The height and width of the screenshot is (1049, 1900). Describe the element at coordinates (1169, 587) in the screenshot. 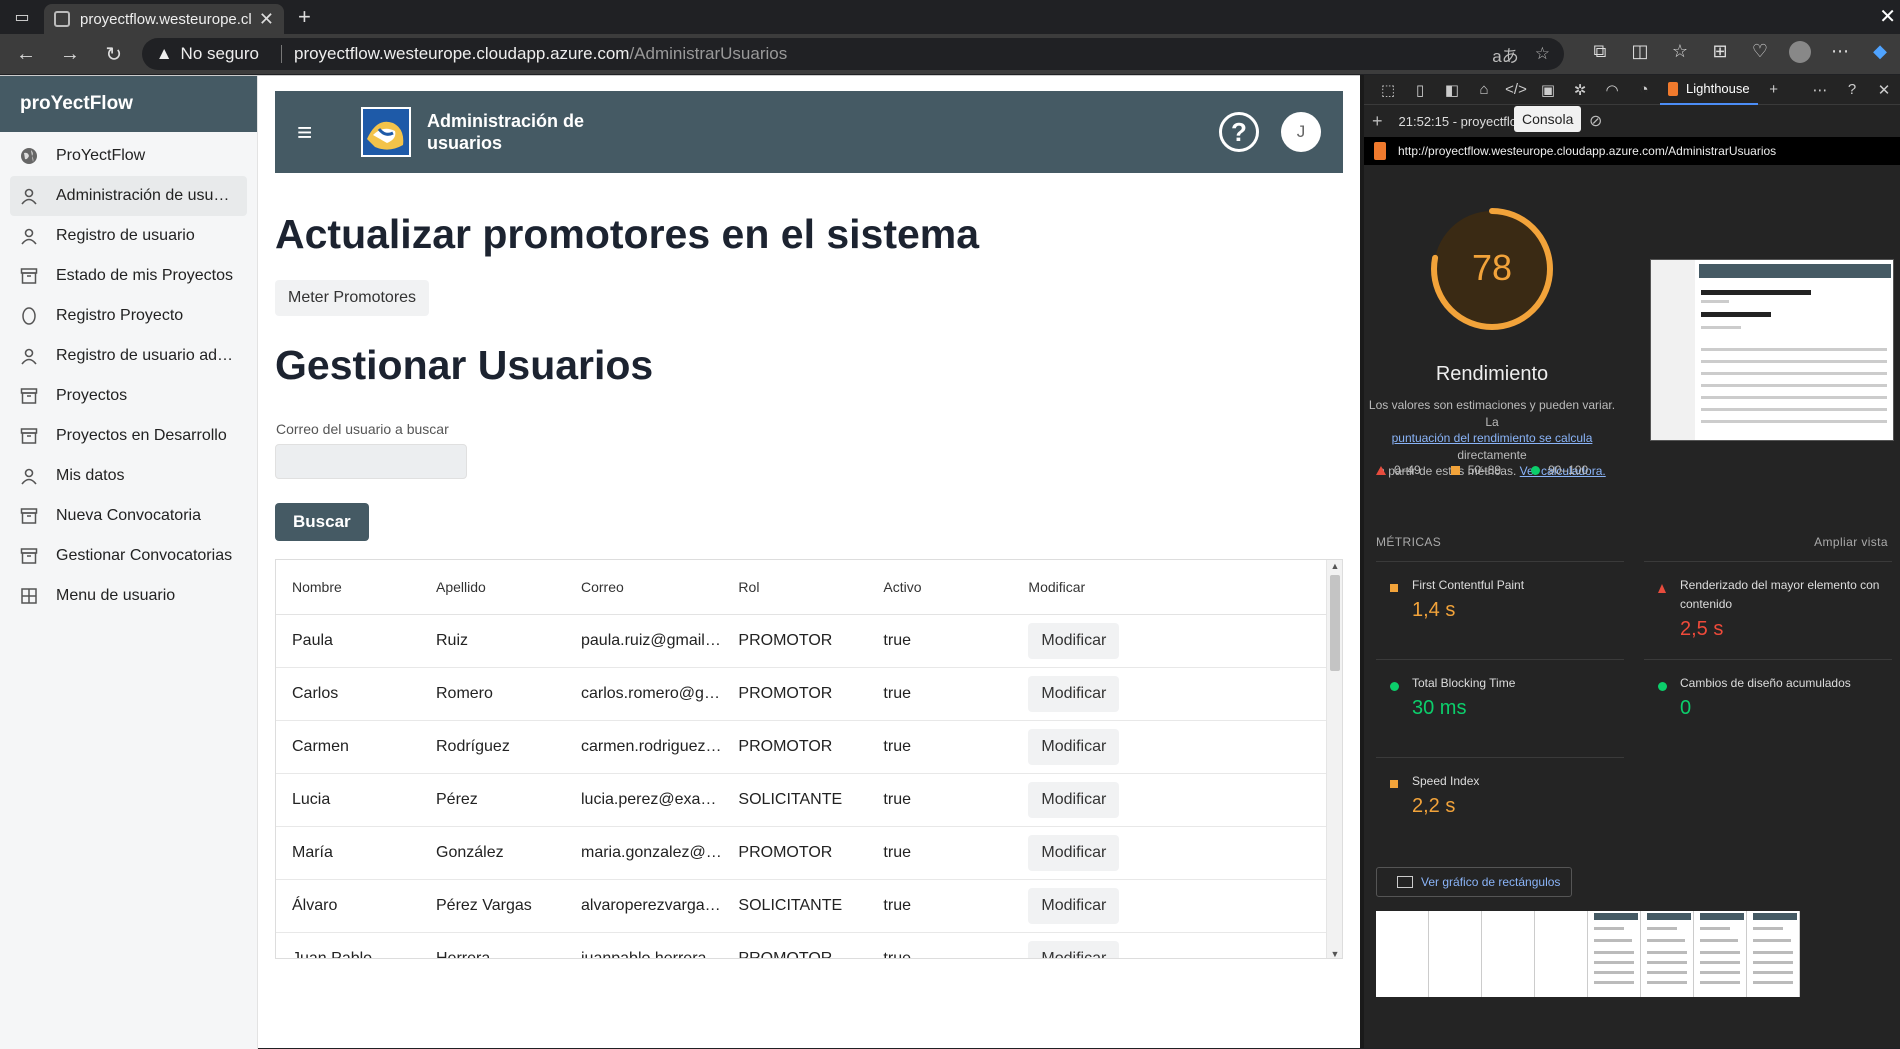

I see `col-modificar: Modificar` at that location.